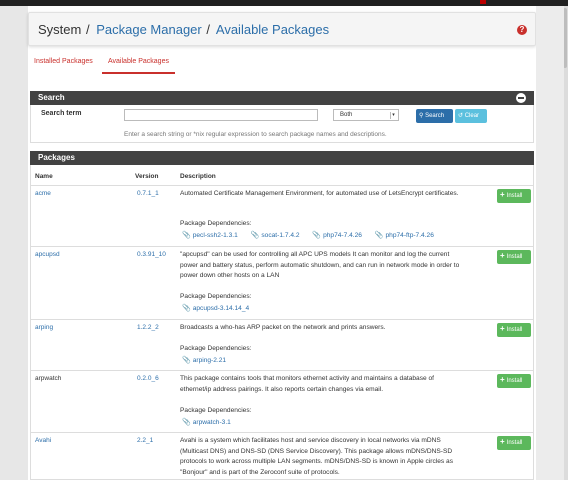  I want to click on dependency-link: 📎 apcupsd-3.14.14_4, so click(215, 308).